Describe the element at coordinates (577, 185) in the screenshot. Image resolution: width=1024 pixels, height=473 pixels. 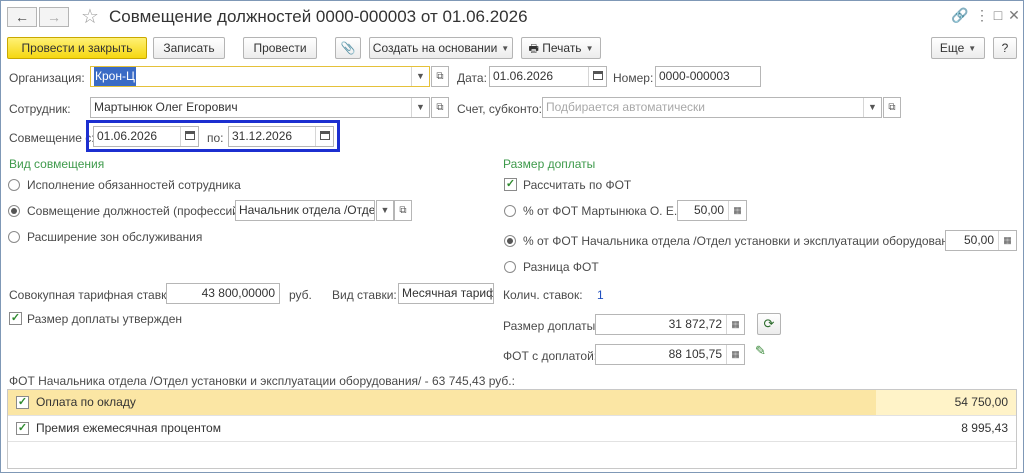
I see `calc-by-fot-label: Рассчитать по ФОТ` at that location.